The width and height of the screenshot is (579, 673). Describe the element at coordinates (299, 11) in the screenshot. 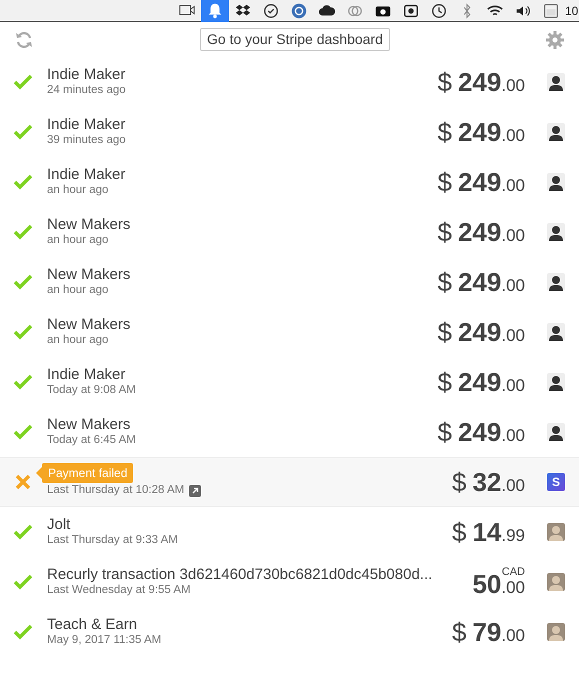

I see `round-badge-icon` at that location.